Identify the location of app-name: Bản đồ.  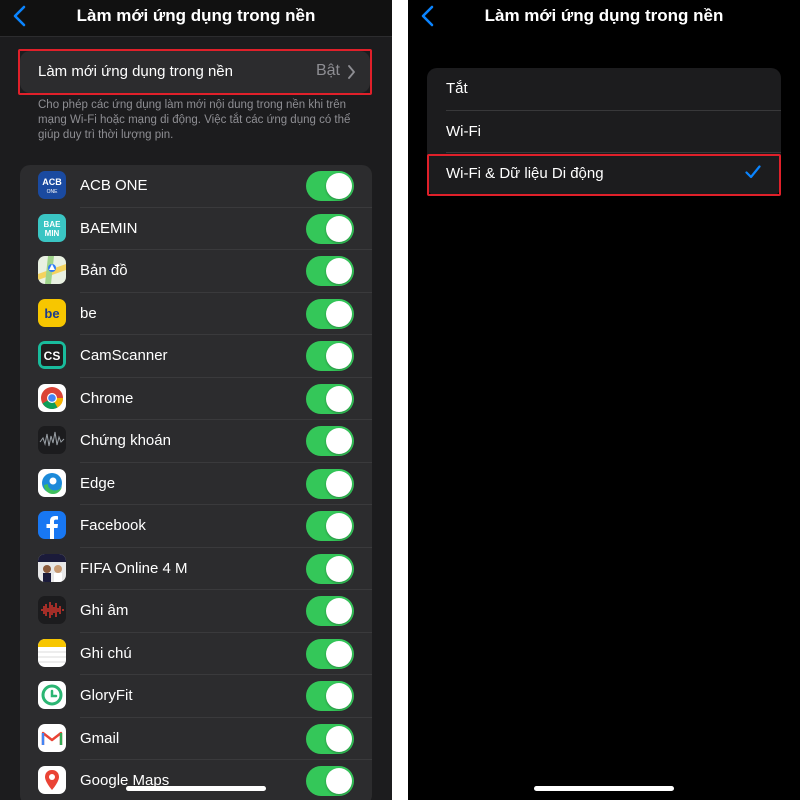
(104, 270).